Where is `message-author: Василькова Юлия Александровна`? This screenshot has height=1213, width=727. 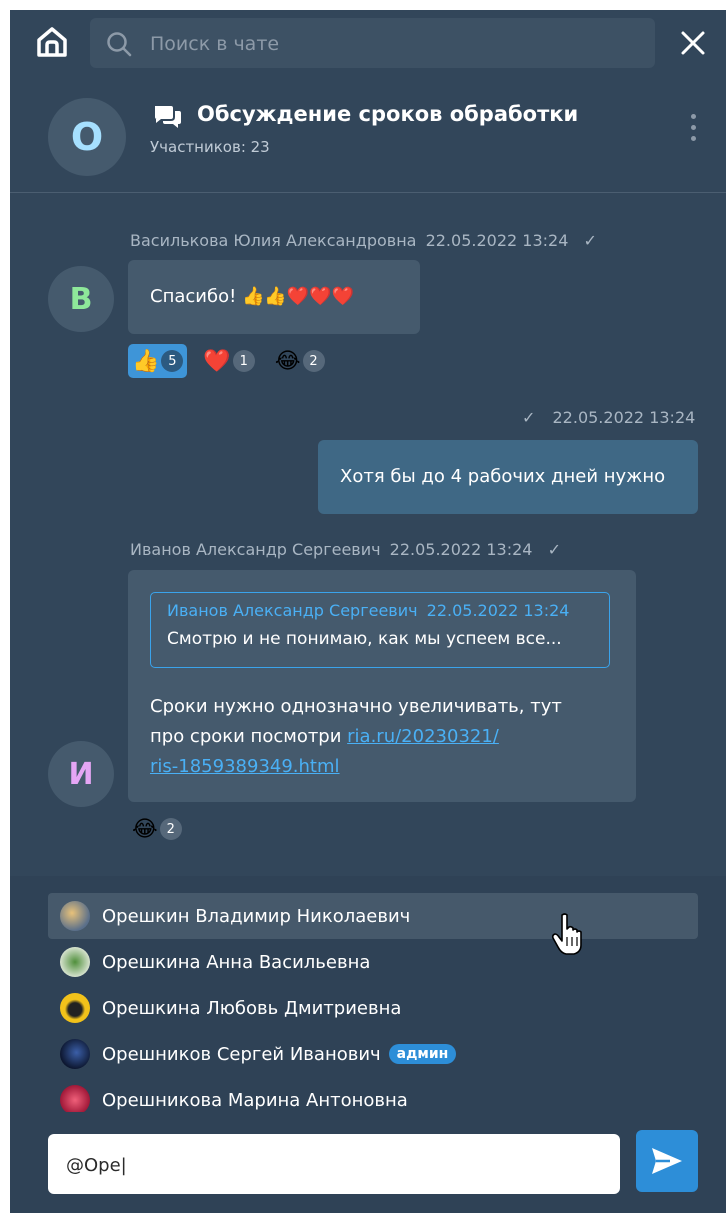
message-author: Василькова Юлия Александровна is located at coordinates (273, 240).